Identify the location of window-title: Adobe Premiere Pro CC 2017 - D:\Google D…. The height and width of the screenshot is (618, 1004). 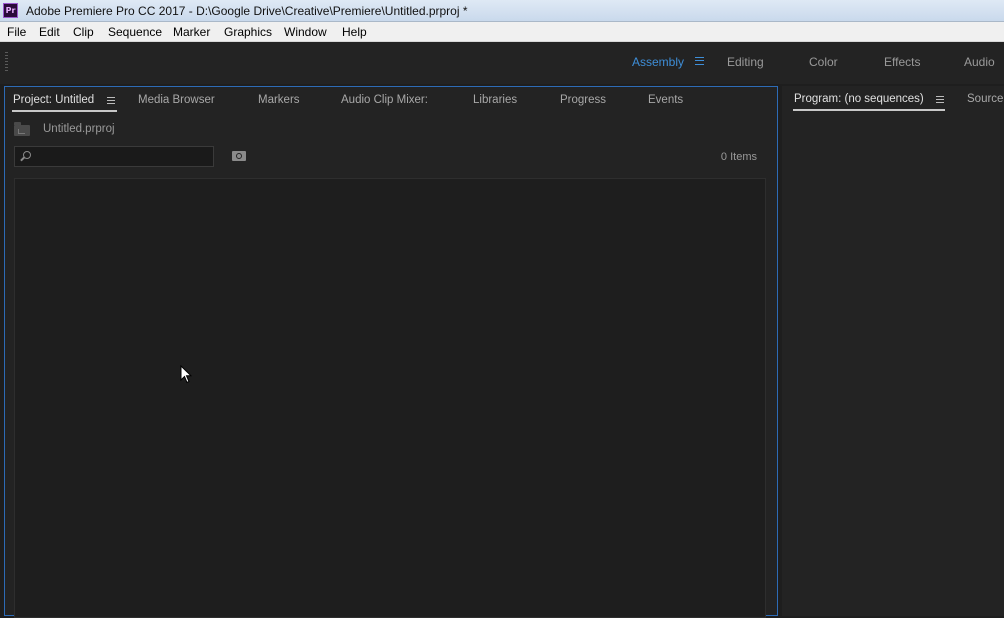
(247, 11).